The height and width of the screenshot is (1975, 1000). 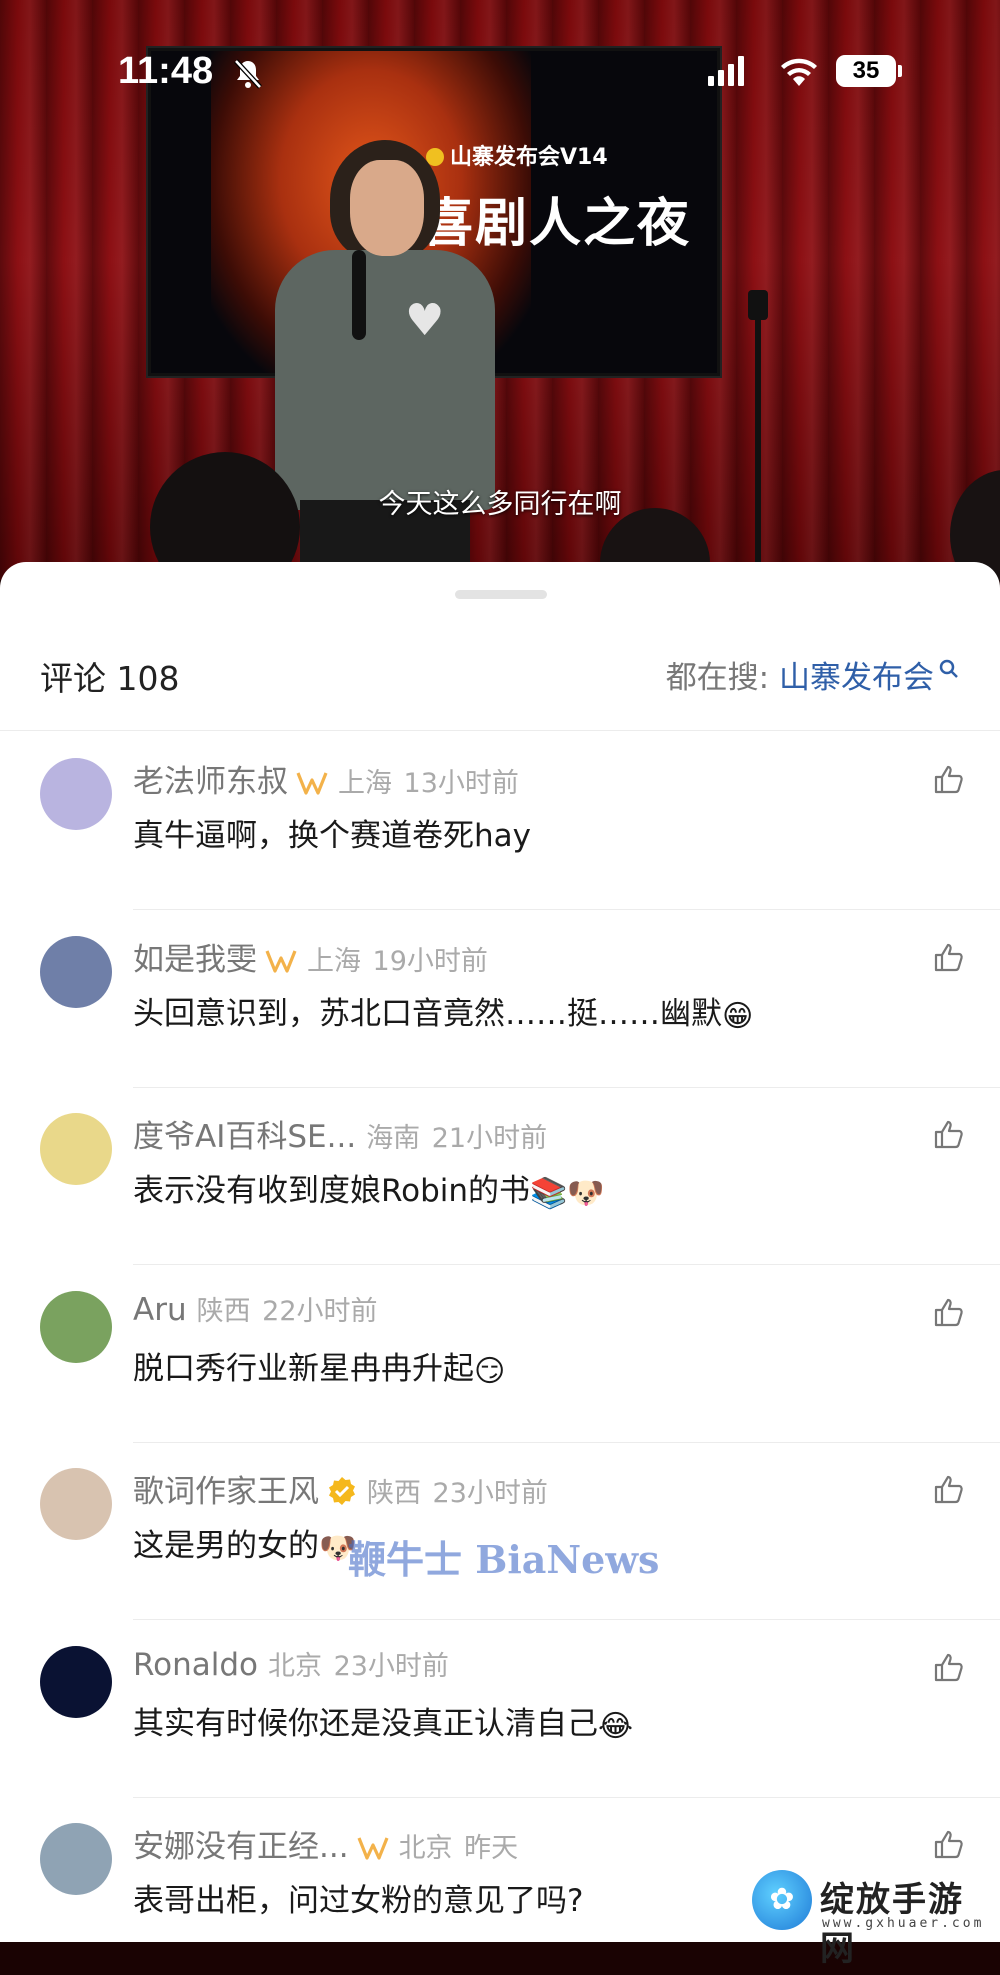 What do you see at coordinates (166, 71) in the screenshot?
I see `clock: 11:48` at bounding box center [166, 71].